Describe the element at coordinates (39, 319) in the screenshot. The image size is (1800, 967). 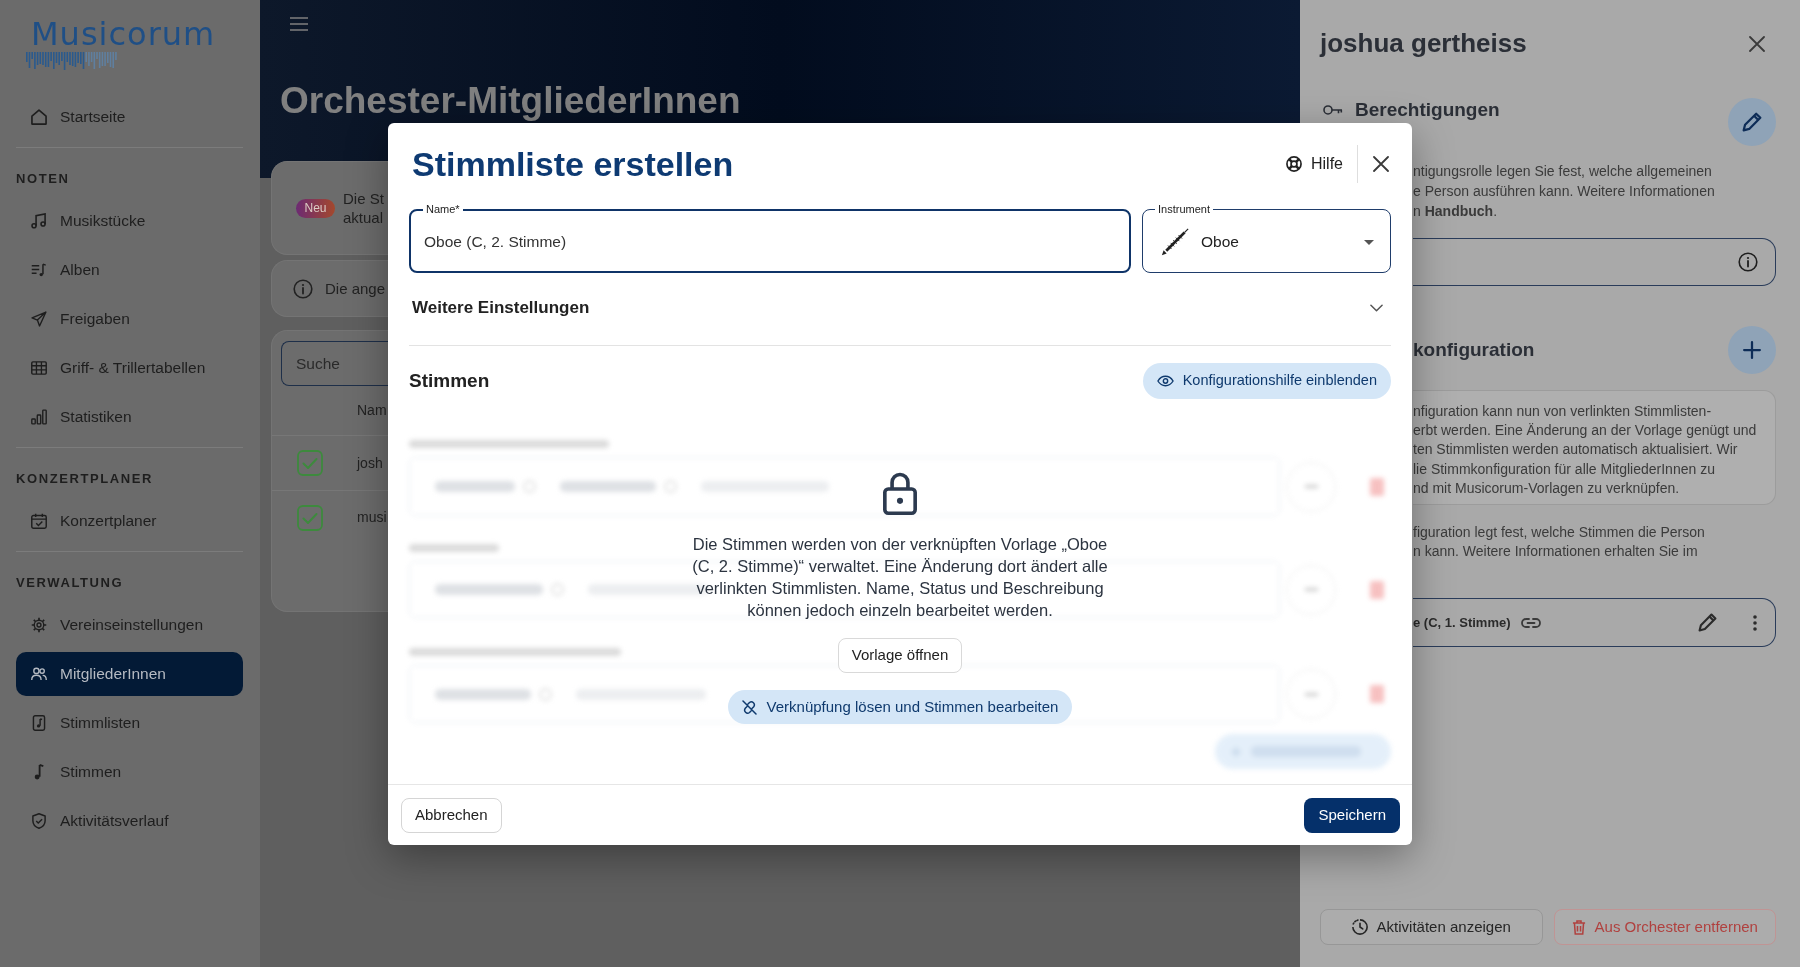
I see `paper-plane-icon` at that location.